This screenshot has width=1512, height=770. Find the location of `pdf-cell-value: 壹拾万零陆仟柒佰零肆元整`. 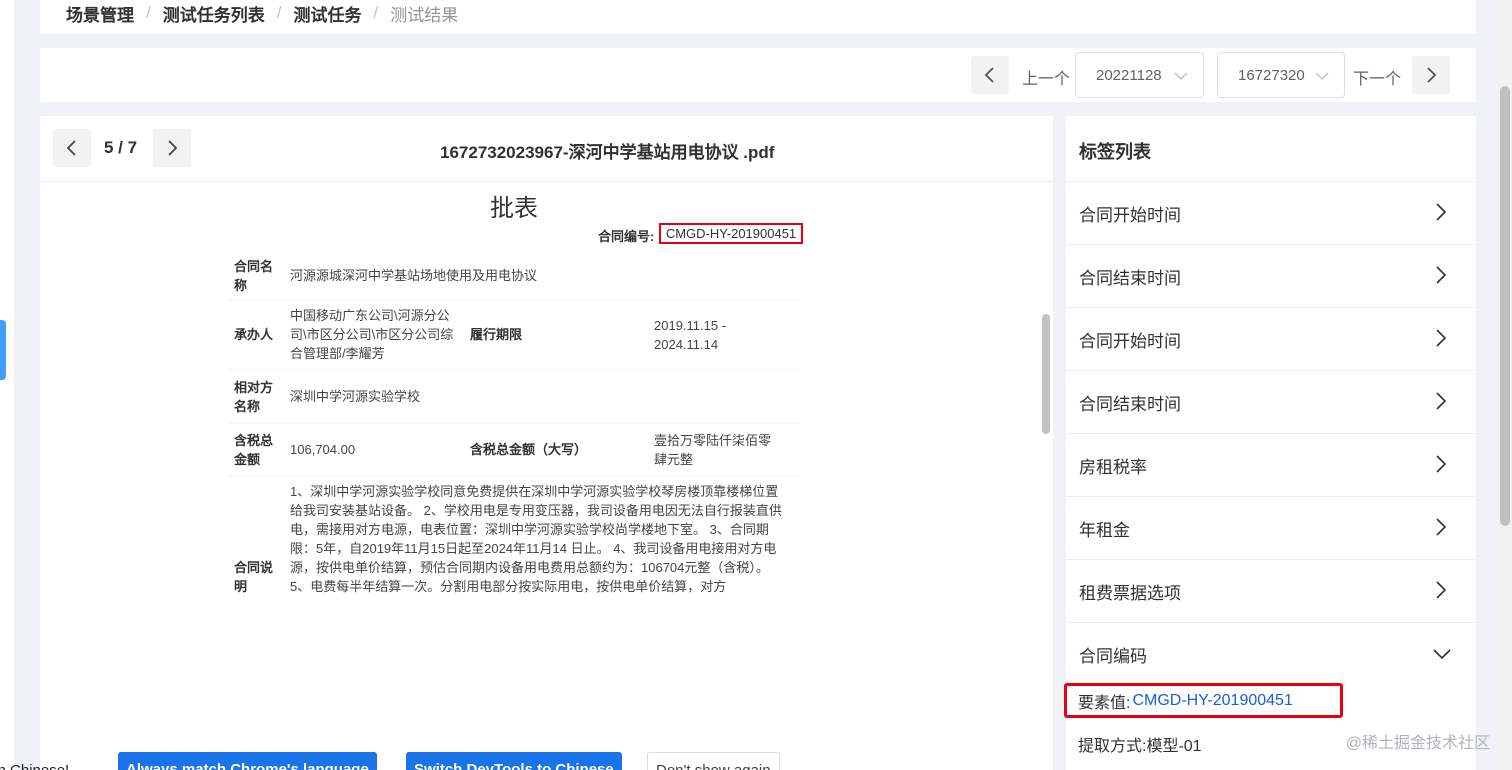

pdf-cell-value: 壹拾万零陆仟柒佰零肆元整 is located at coordinates (713, 449).